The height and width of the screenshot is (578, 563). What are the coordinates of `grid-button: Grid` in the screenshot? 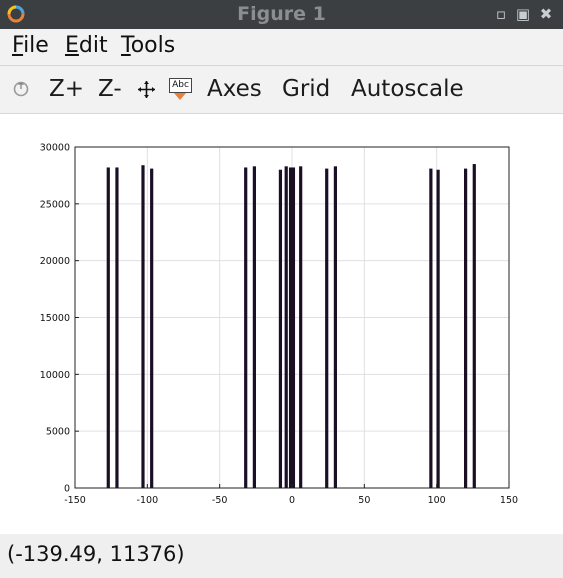 It's located at (306, 89).